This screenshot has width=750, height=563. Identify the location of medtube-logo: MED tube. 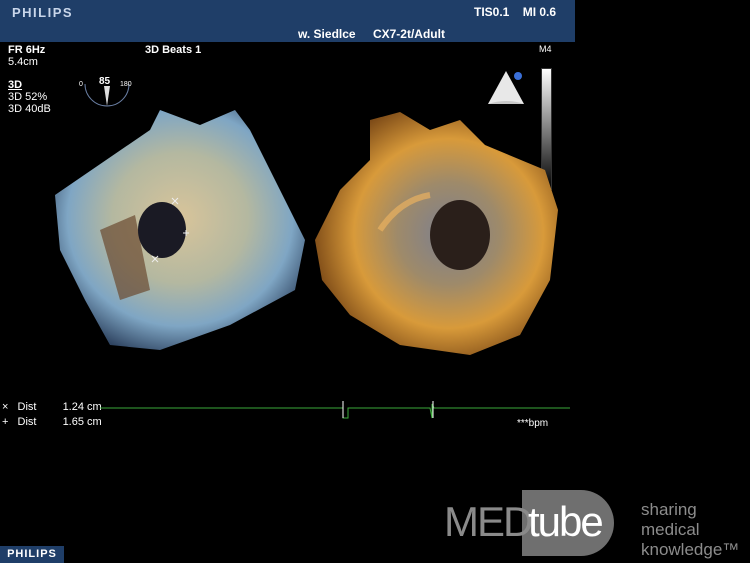
(531, 524).